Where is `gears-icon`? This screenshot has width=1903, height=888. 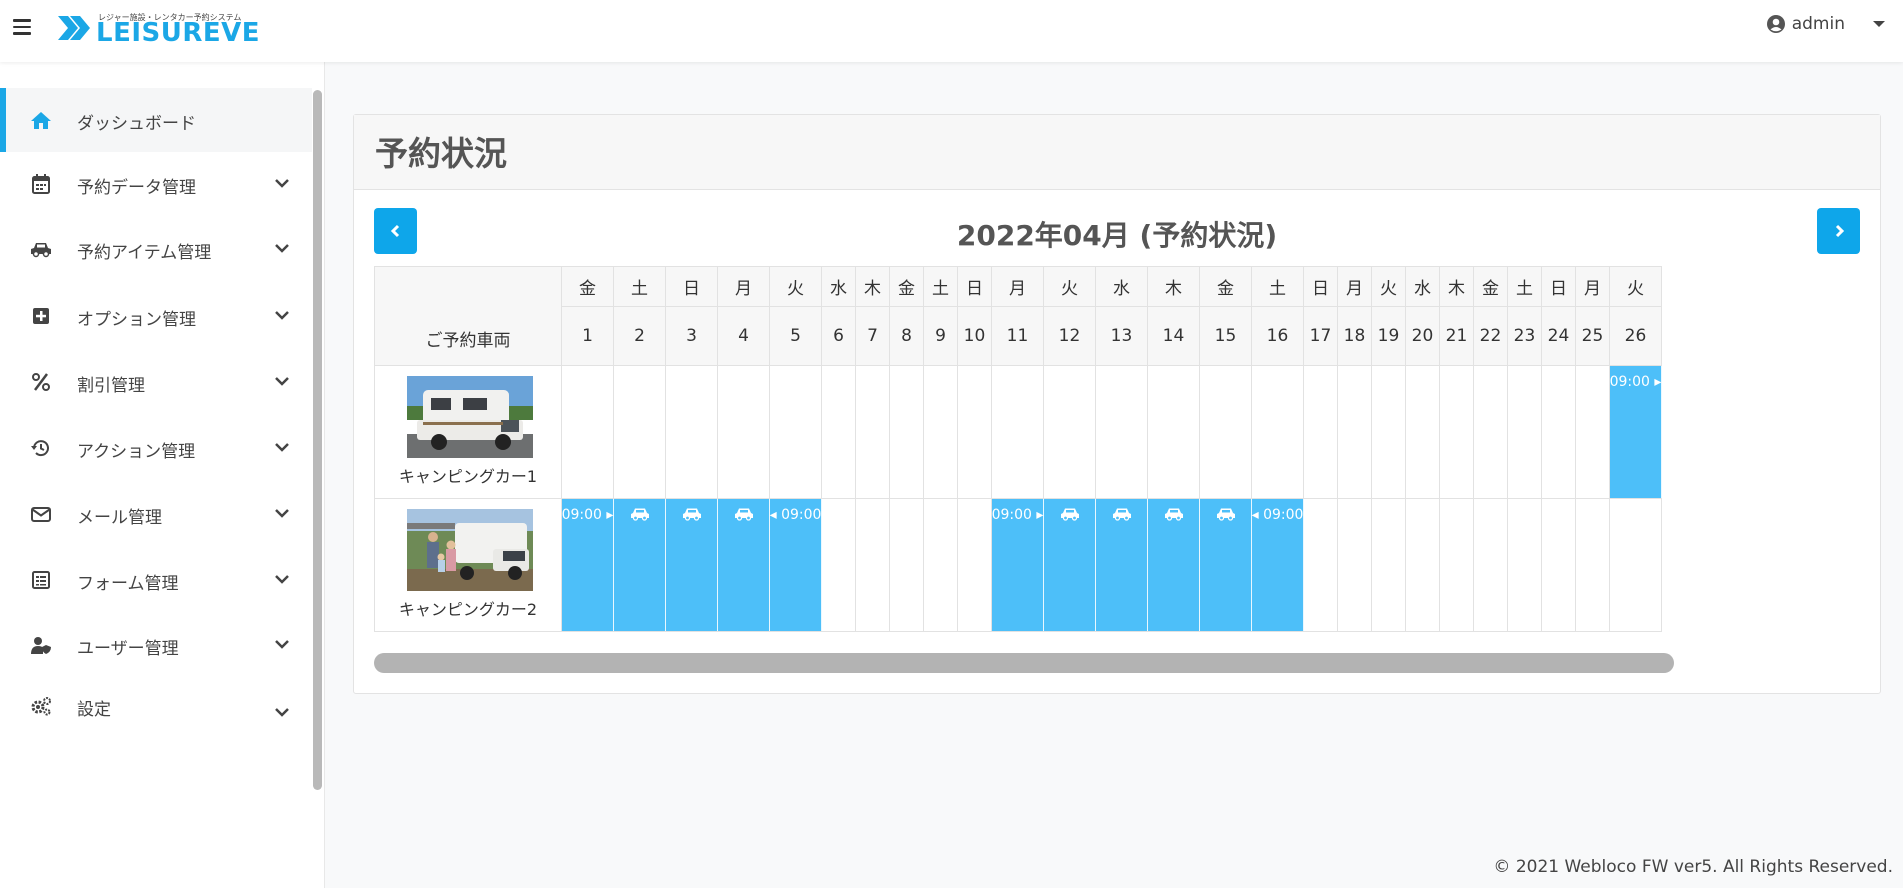 gears-icon is located at coordinates (41, 706).